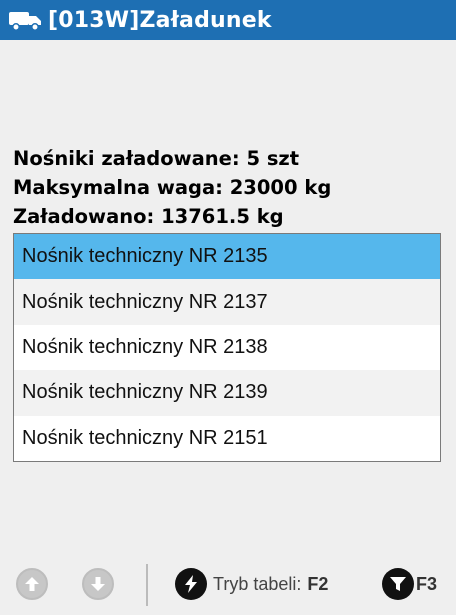  What do you see at coordinates (318, 583) in the screenshot?
I see `table-mode-key: F2` at bounding box center [318, 583].